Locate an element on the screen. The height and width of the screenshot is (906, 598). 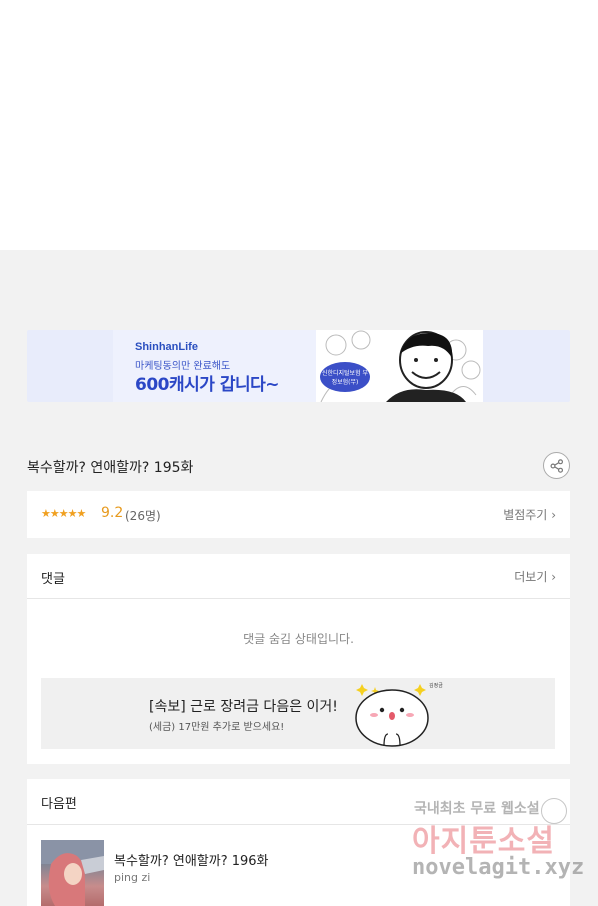
share-icon is located at coordinates (556, 465).